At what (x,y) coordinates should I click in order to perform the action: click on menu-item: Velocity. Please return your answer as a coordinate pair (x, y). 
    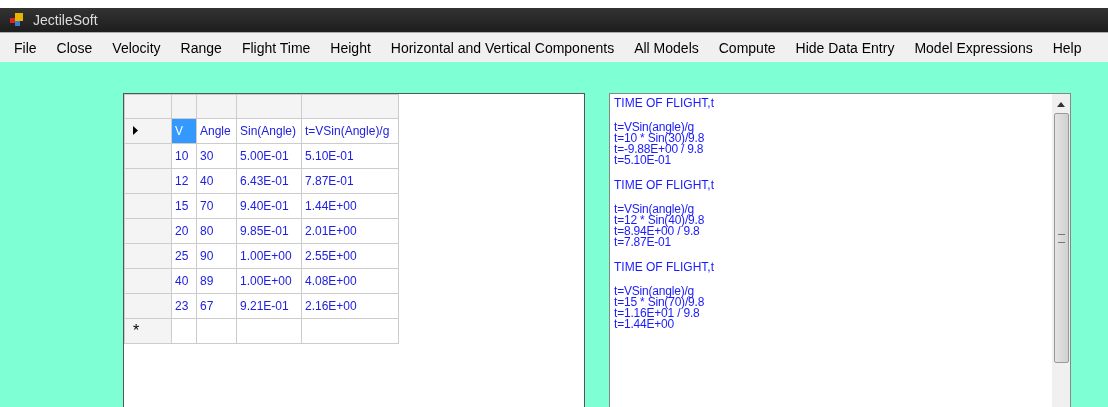
    Looking at the image, I should click on (136, 47).